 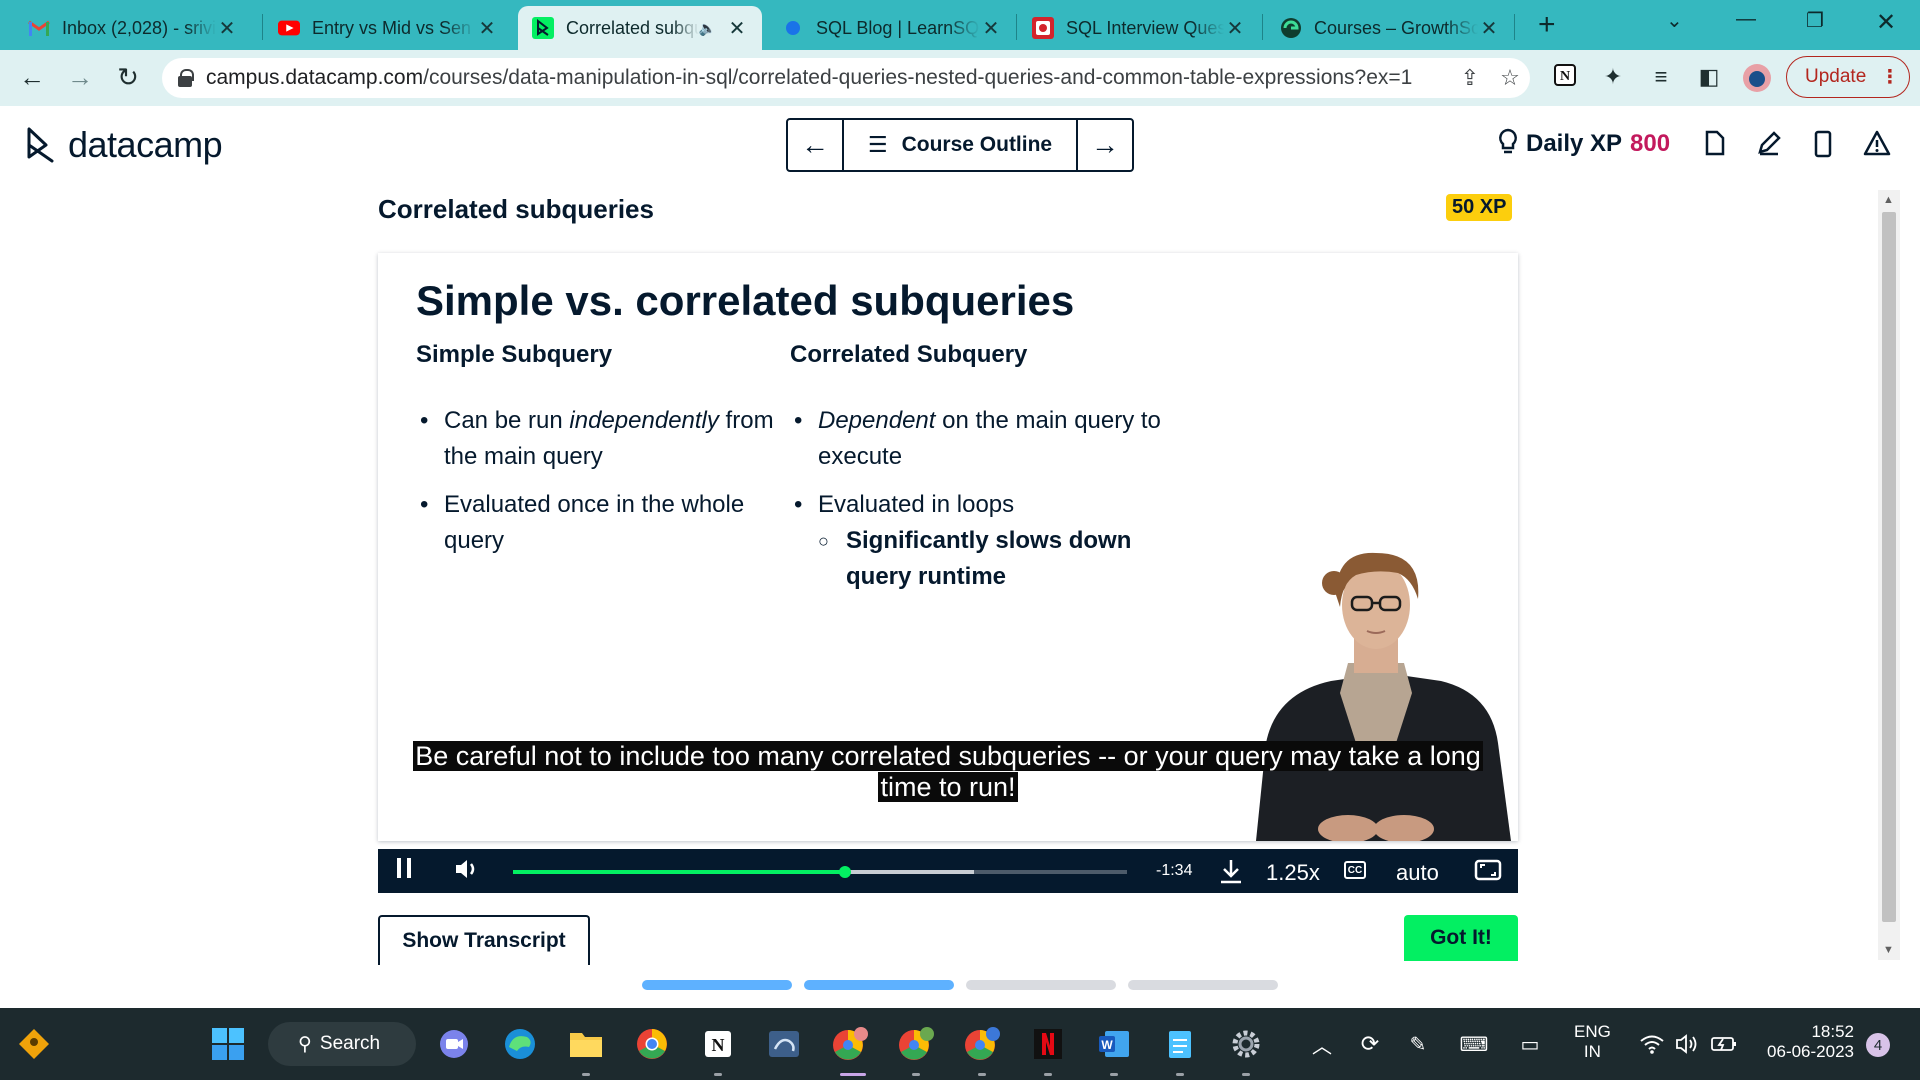 I want to click on pause-icon, so click(x=404, y=871).